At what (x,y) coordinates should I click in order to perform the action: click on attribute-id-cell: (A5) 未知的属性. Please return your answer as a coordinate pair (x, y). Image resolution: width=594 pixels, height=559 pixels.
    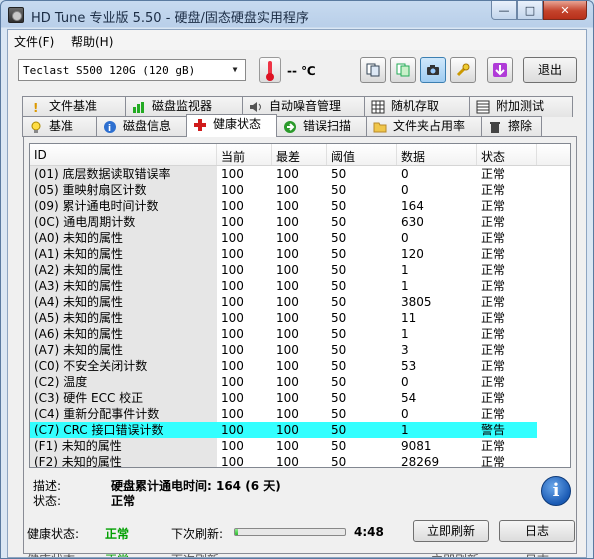
    Looking at the image, I should click on (123, 318).